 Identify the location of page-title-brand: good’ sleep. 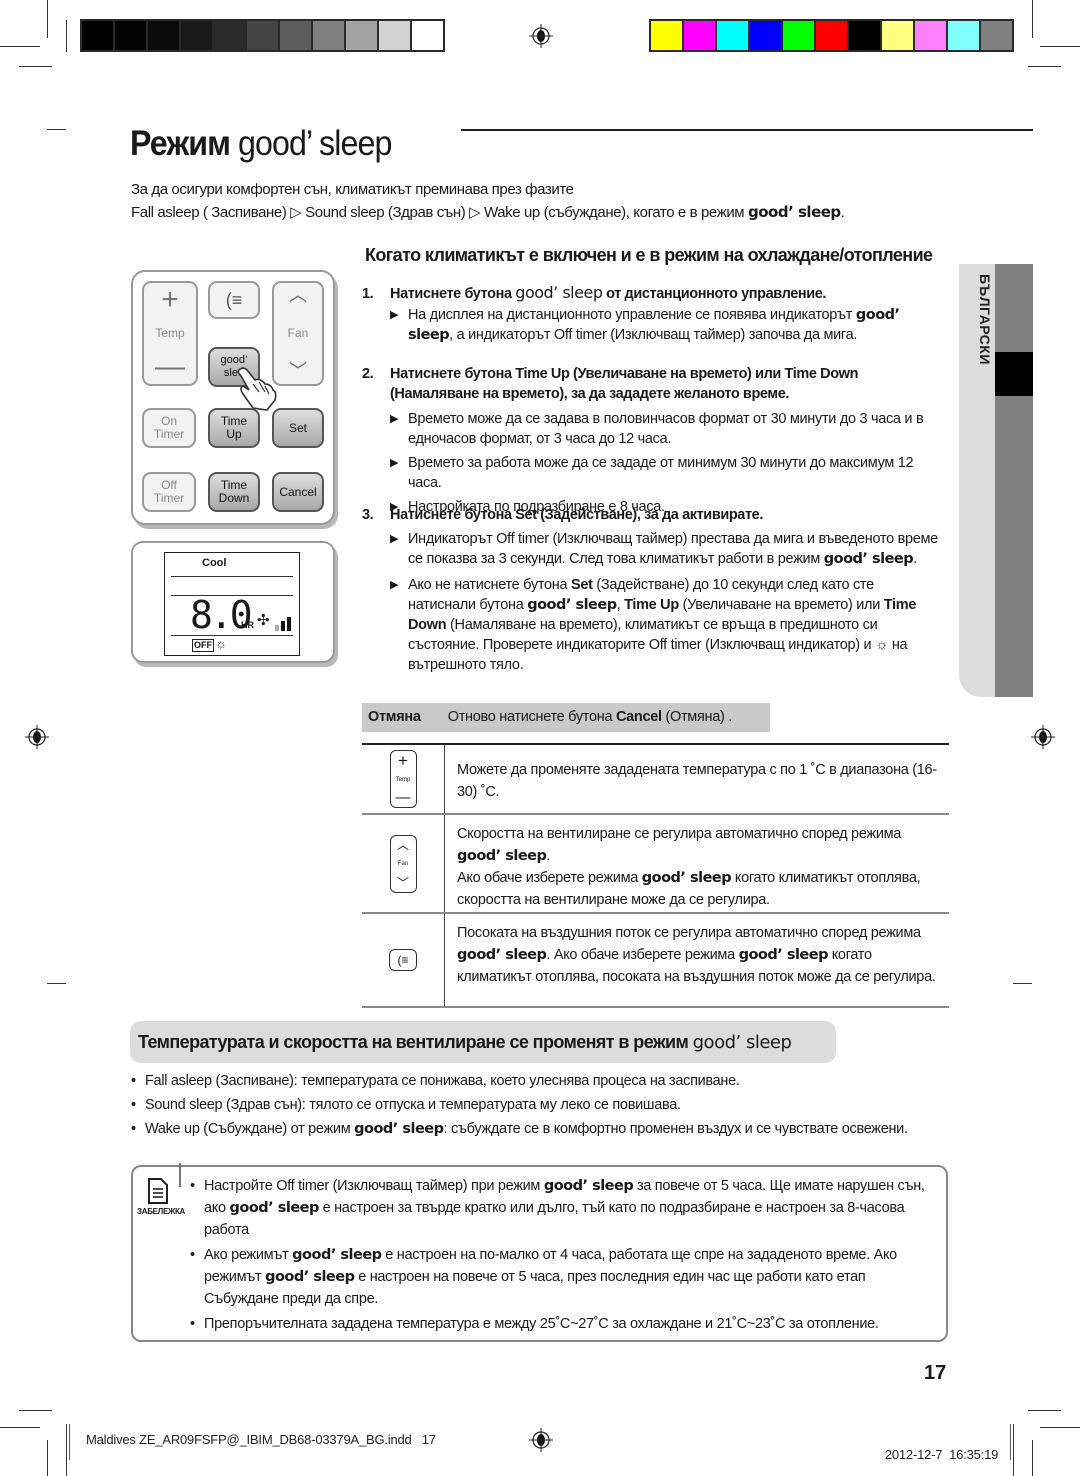
(315, 143).